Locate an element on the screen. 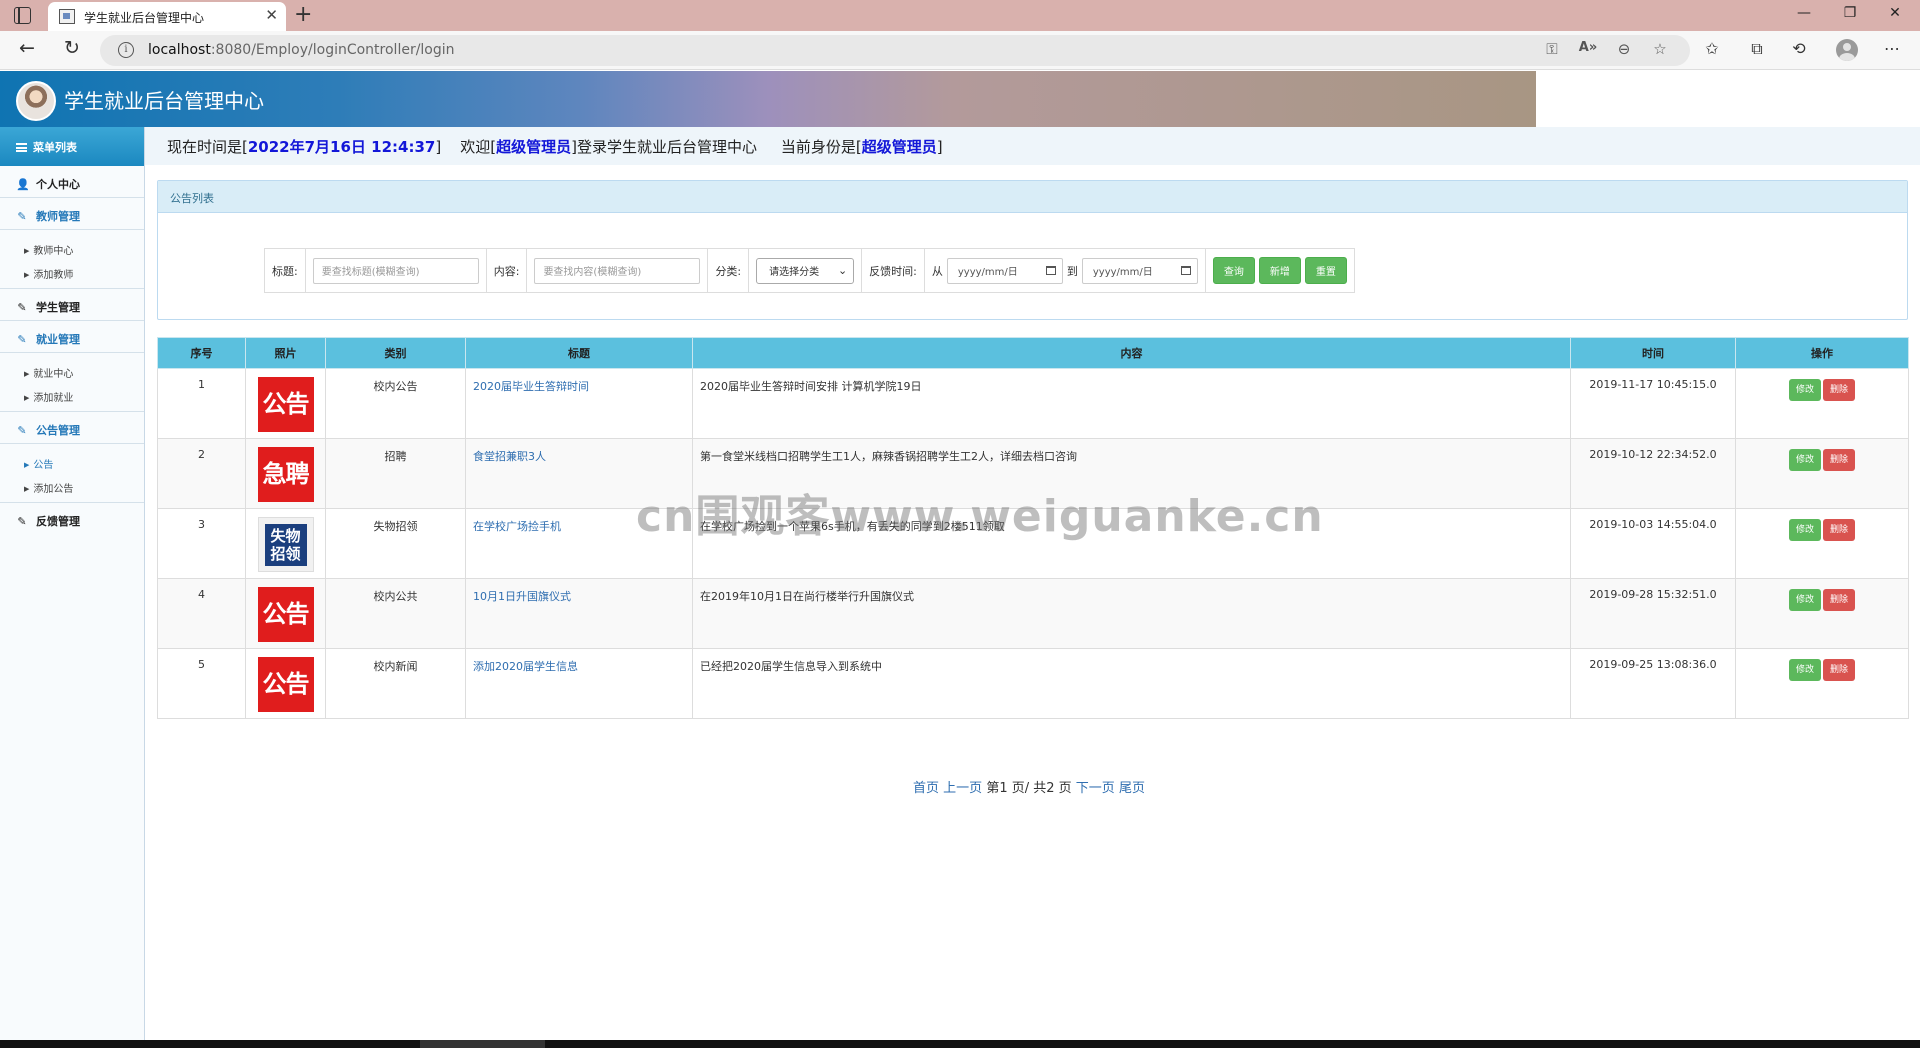 The image size is (1920, 1048). category-select: 请选择分类 ⌄ is located at coordinates (805, 270).